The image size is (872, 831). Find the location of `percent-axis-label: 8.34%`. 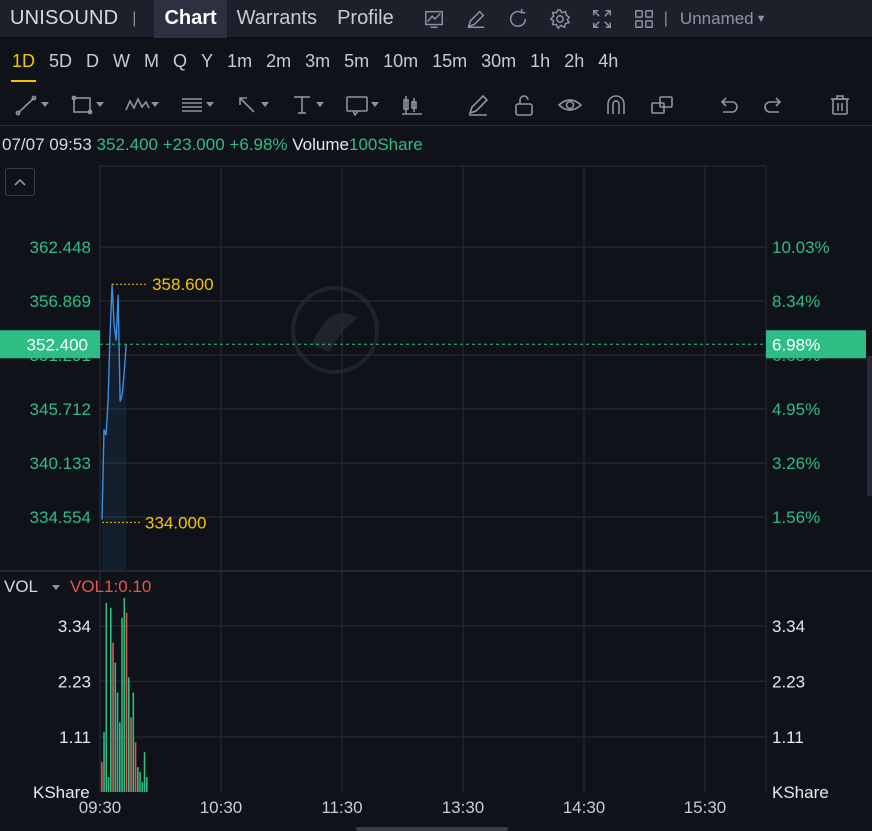

percent-axis-label: 8.34% is located at coordinates (796, 301).